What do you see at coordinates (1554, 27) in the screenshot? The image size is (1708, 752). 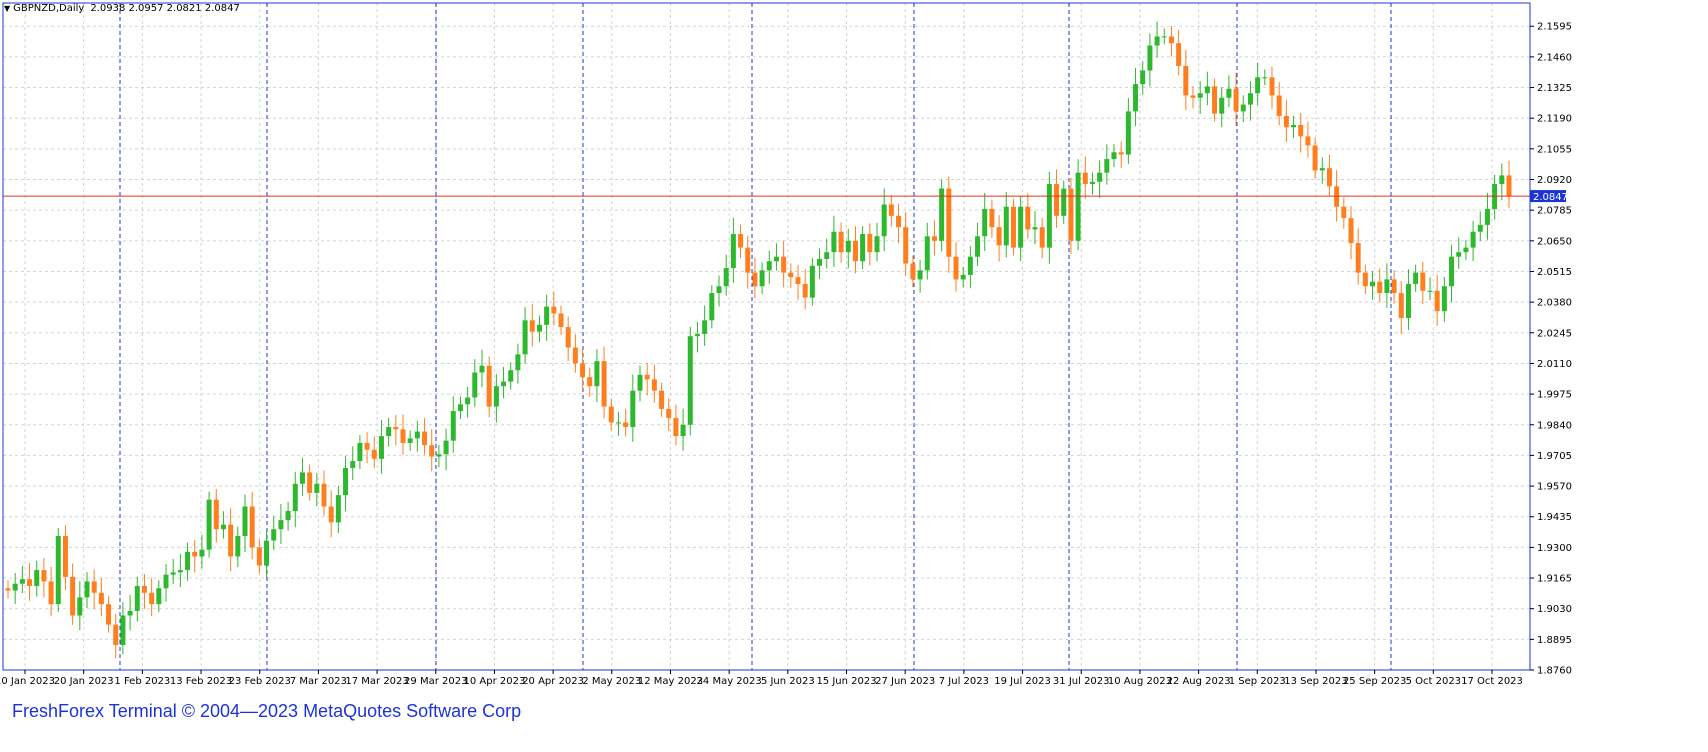 I see `y-tick-label: 2.1595` at bounding box center [1554, 27].